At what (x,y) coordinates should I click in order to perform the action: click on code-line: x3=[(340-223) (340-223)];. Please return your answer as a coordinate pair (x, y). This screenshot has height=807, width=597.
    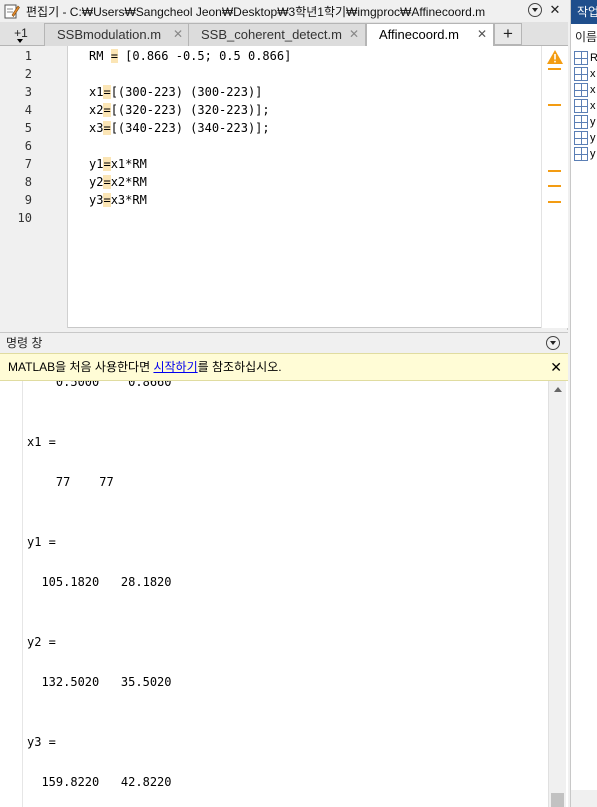
    Looking at the image, I should click on (179, 128).